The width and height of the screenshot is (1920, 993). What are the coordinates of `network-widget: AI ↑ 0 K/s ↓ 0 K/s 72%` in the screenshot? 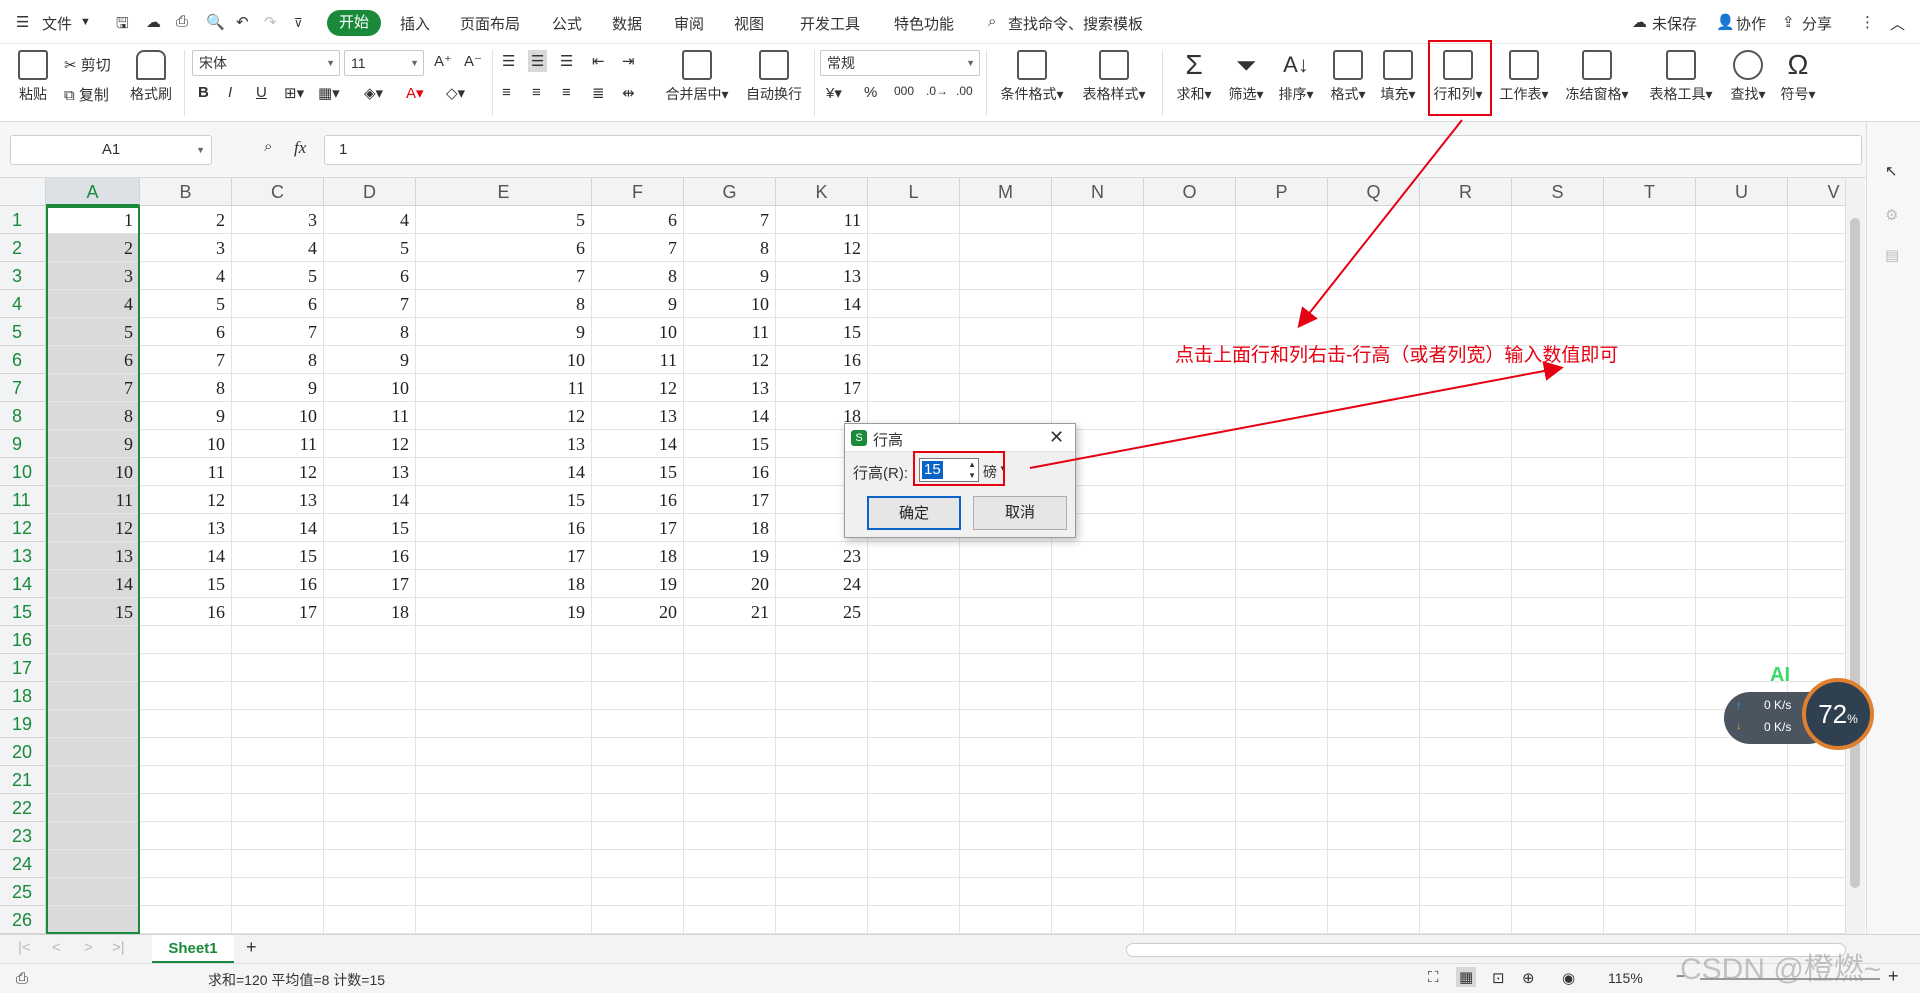 It's located at (1800, 707).